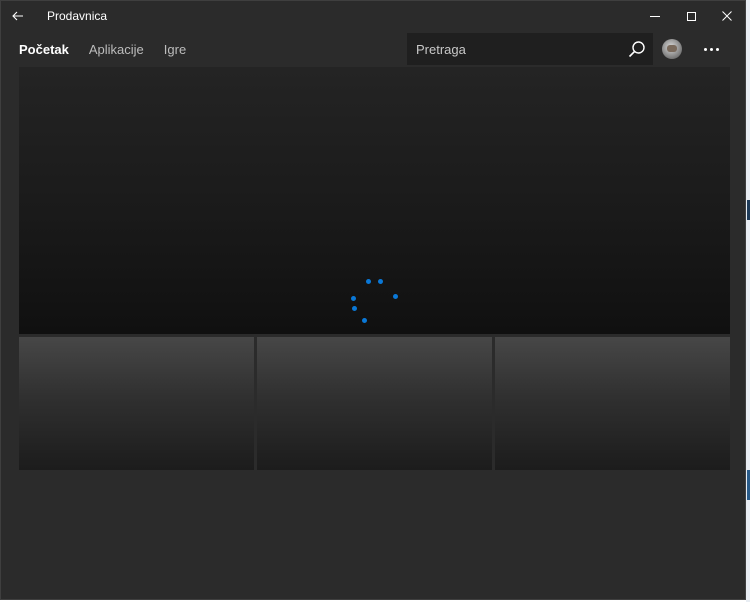 Image resolution: width=750 pixels, height=602 pixels. I want to click on more-ellipsis-icon, so click(711, 49).